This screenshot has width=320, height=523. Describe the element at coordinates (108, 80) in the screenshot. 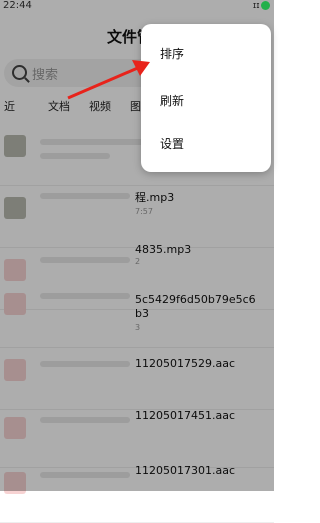

I see `annotation-arrow-icon` at that location.